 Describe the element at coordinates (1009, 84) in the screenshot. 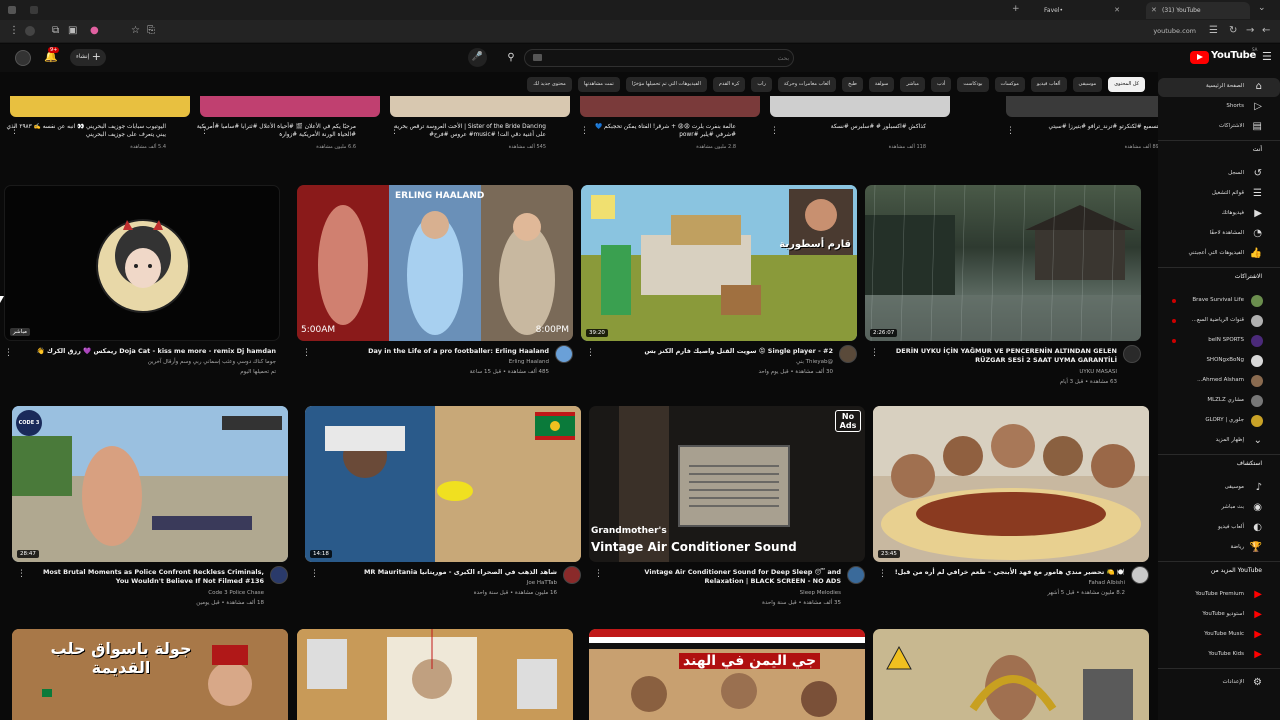

I see `filter-chip: موكسات` at that location.